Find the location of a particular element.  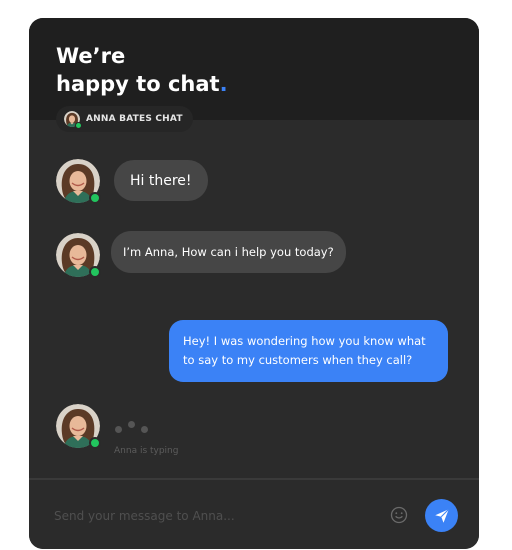

paper-plane-icon is located at coordinates (441, 515).